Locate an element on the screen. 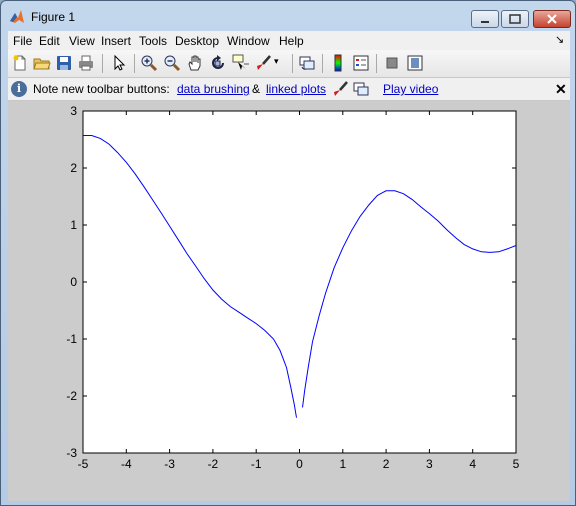  y-tick-label: 0 is located at coordinates (73, 282).